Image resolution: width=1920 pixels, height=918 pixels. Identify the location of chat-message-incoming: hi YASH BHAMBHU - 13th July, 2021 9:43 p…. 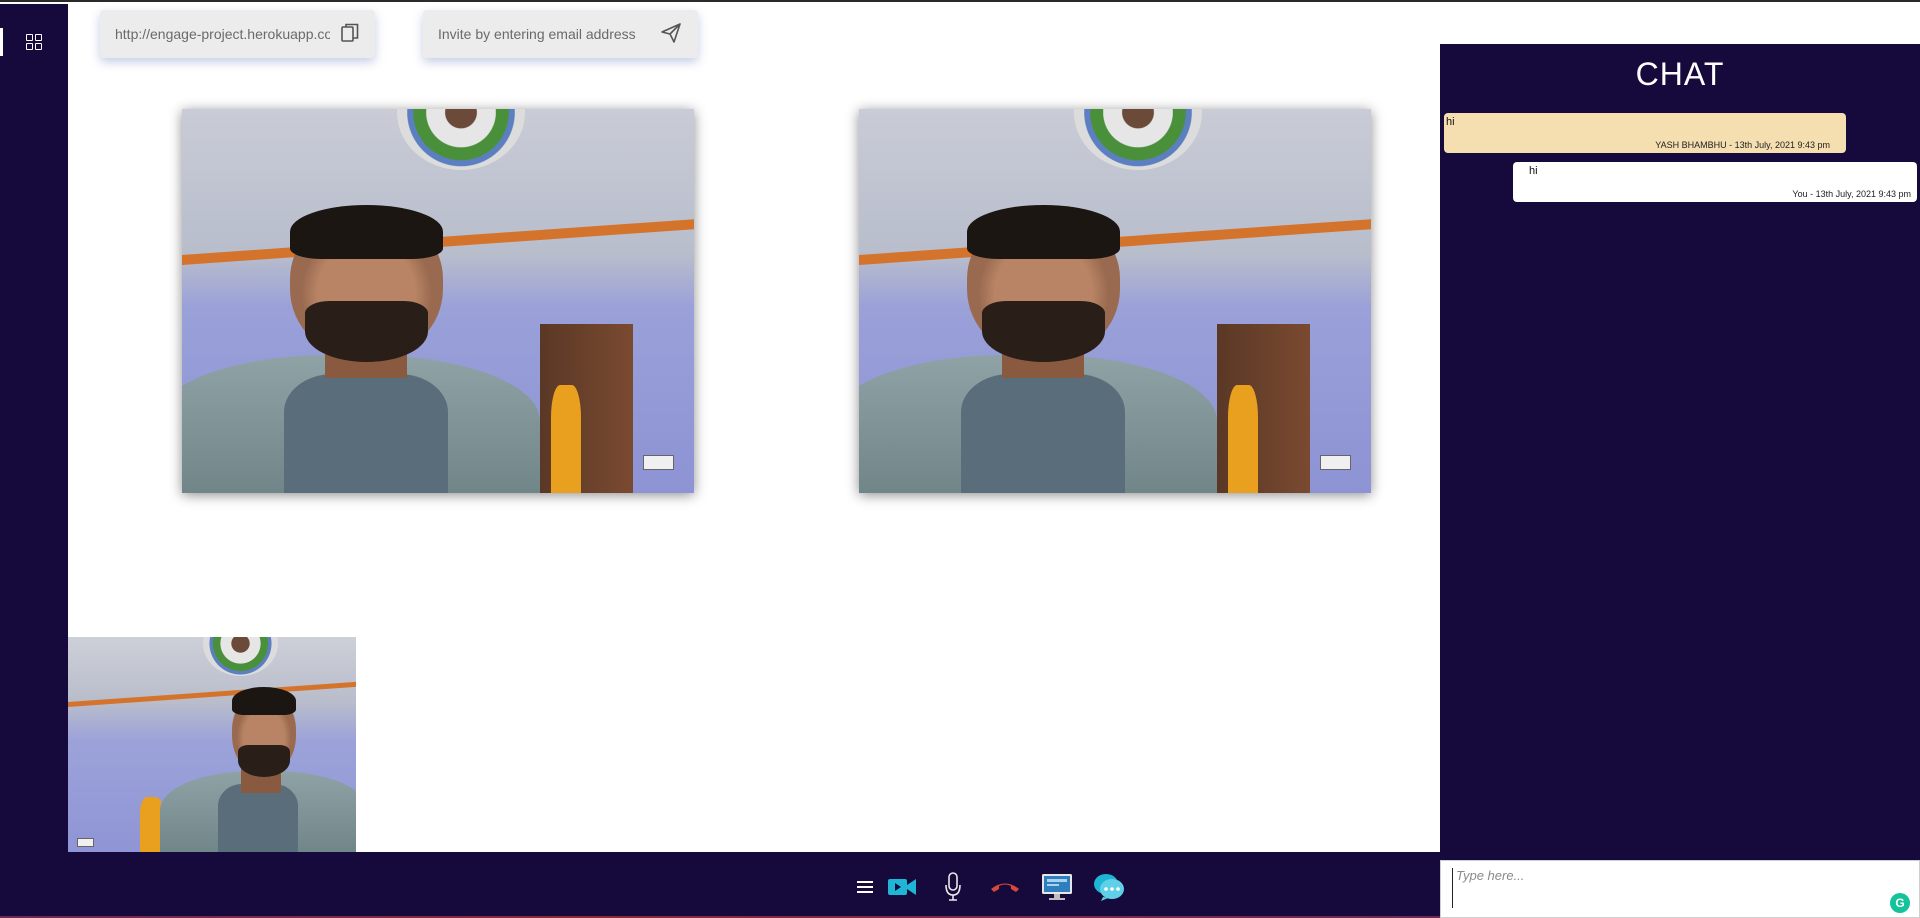
(1645, 133).